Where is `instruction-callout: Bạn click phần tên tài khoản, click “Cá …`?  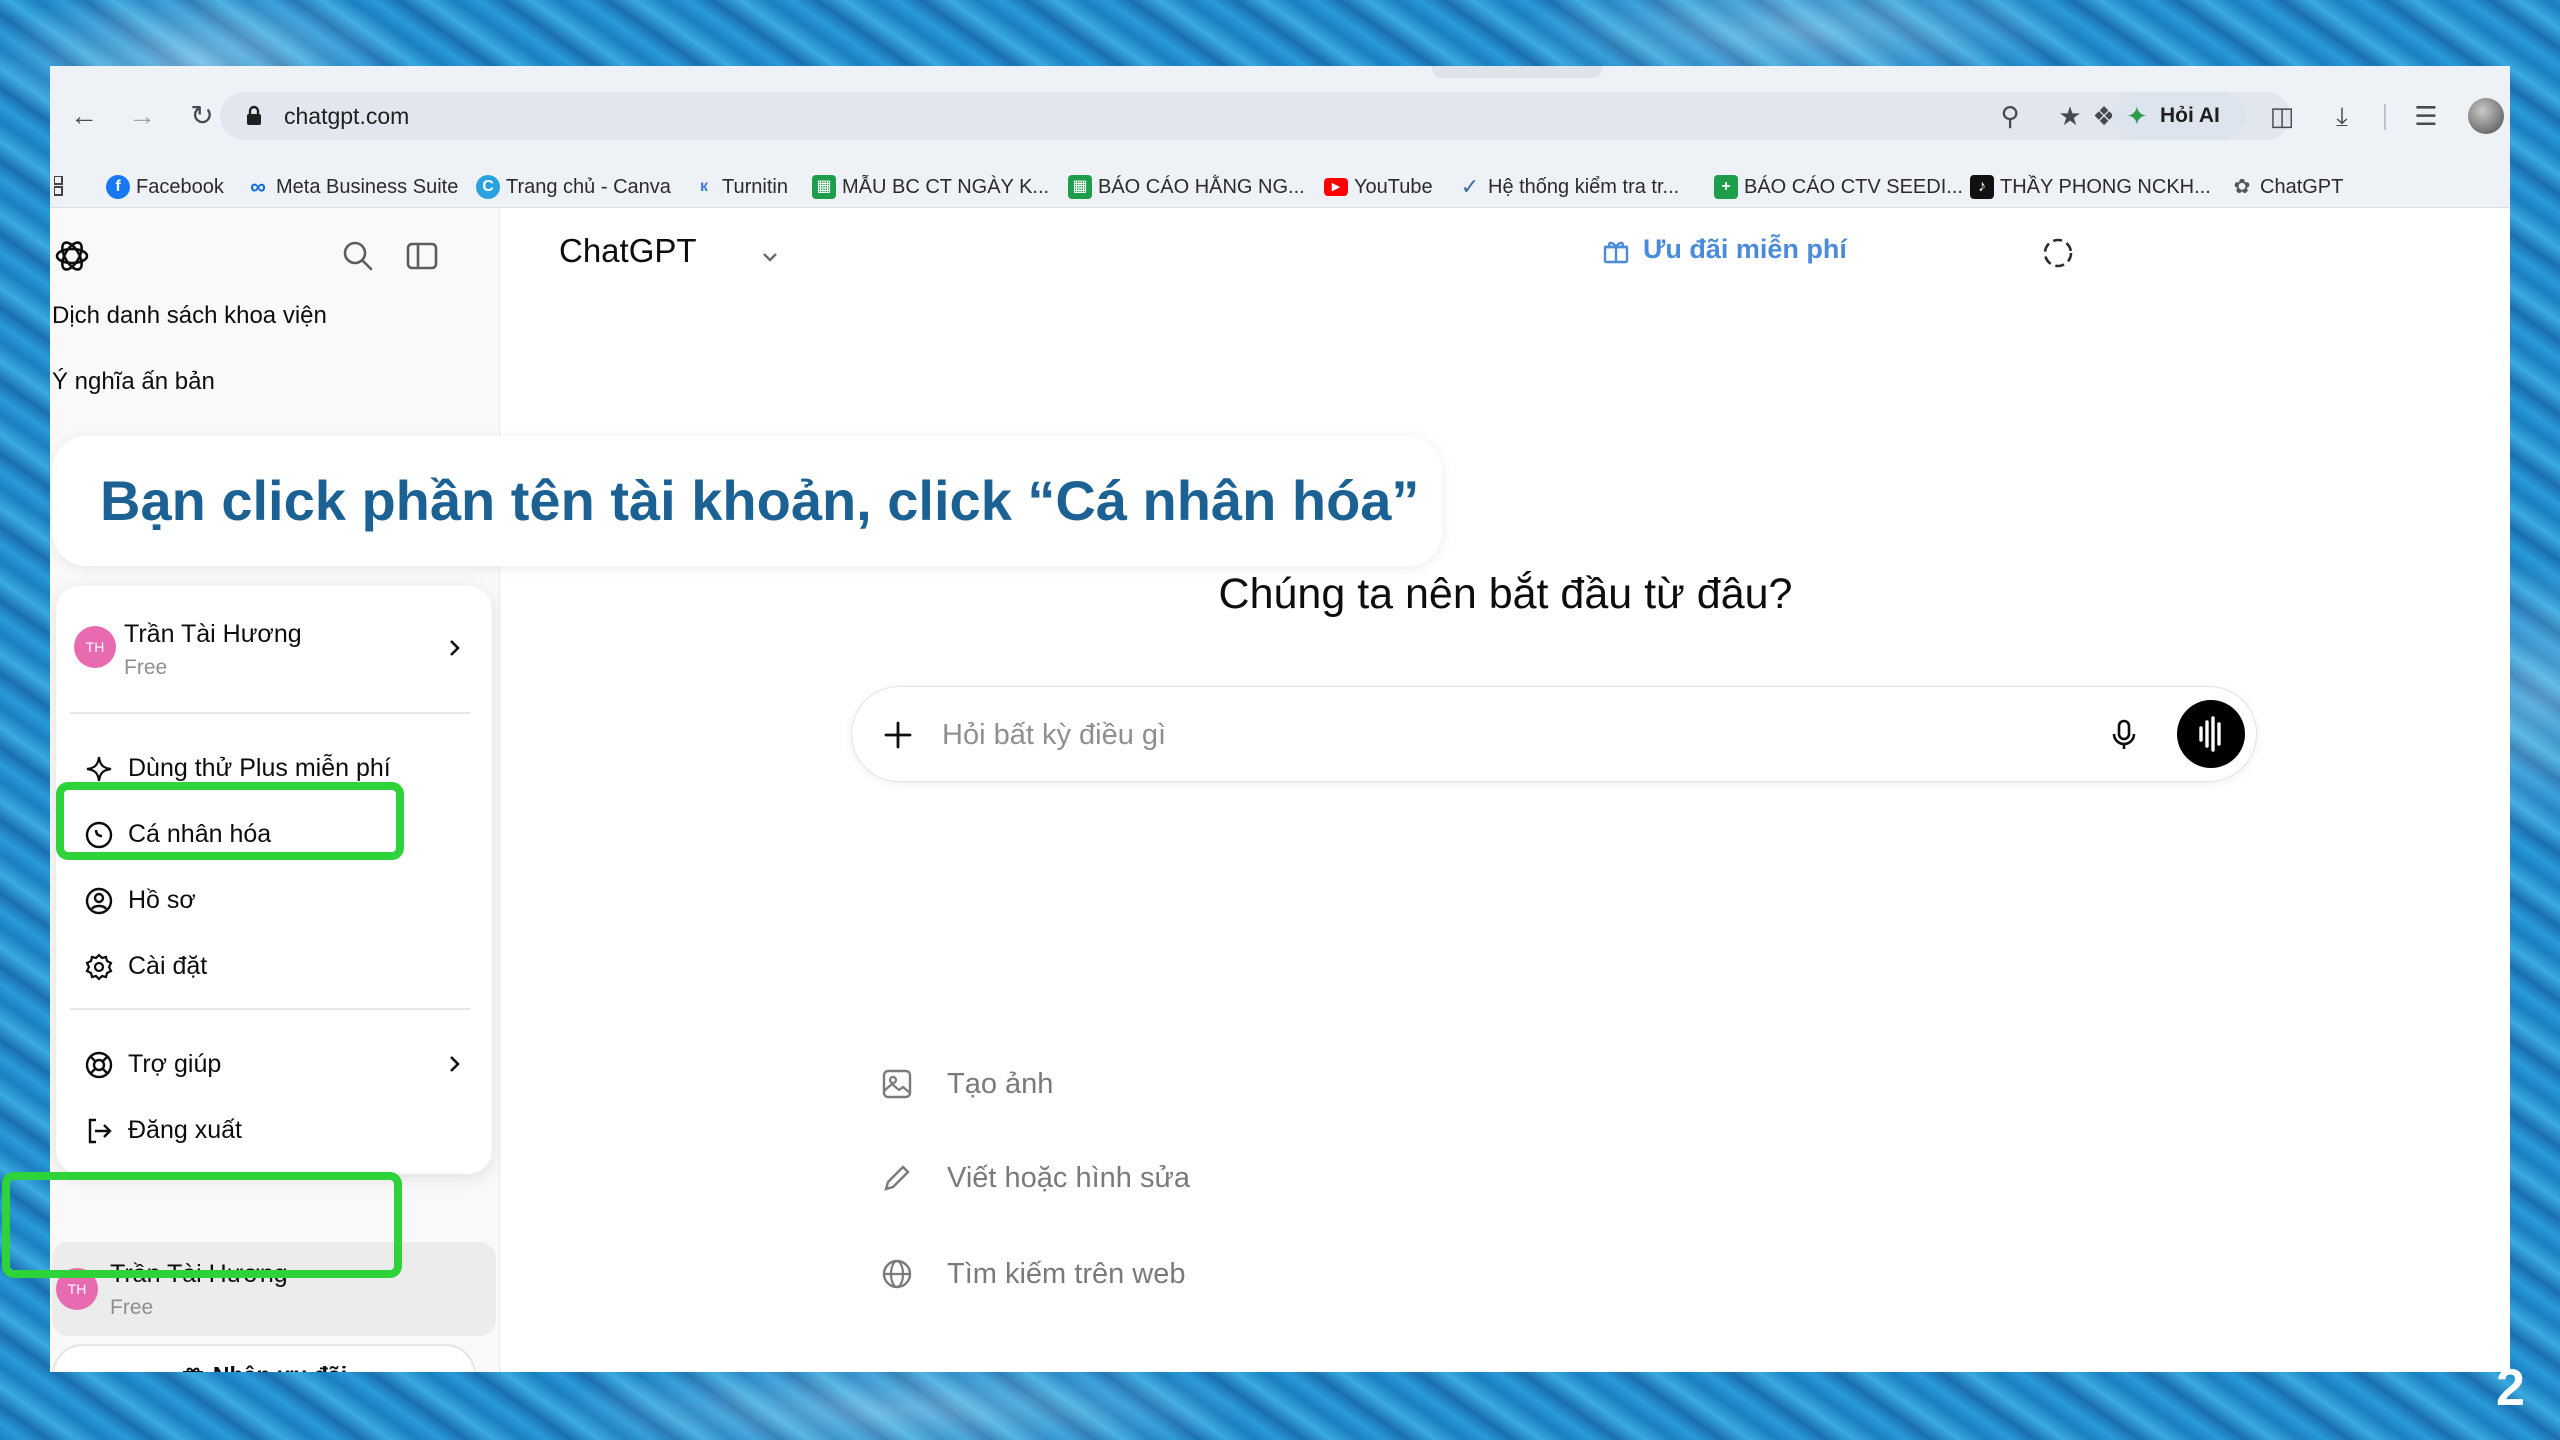 instruction-callout: Bạn click phần tên tài khoản, click “Cá … is located at coordinates (747, 501).